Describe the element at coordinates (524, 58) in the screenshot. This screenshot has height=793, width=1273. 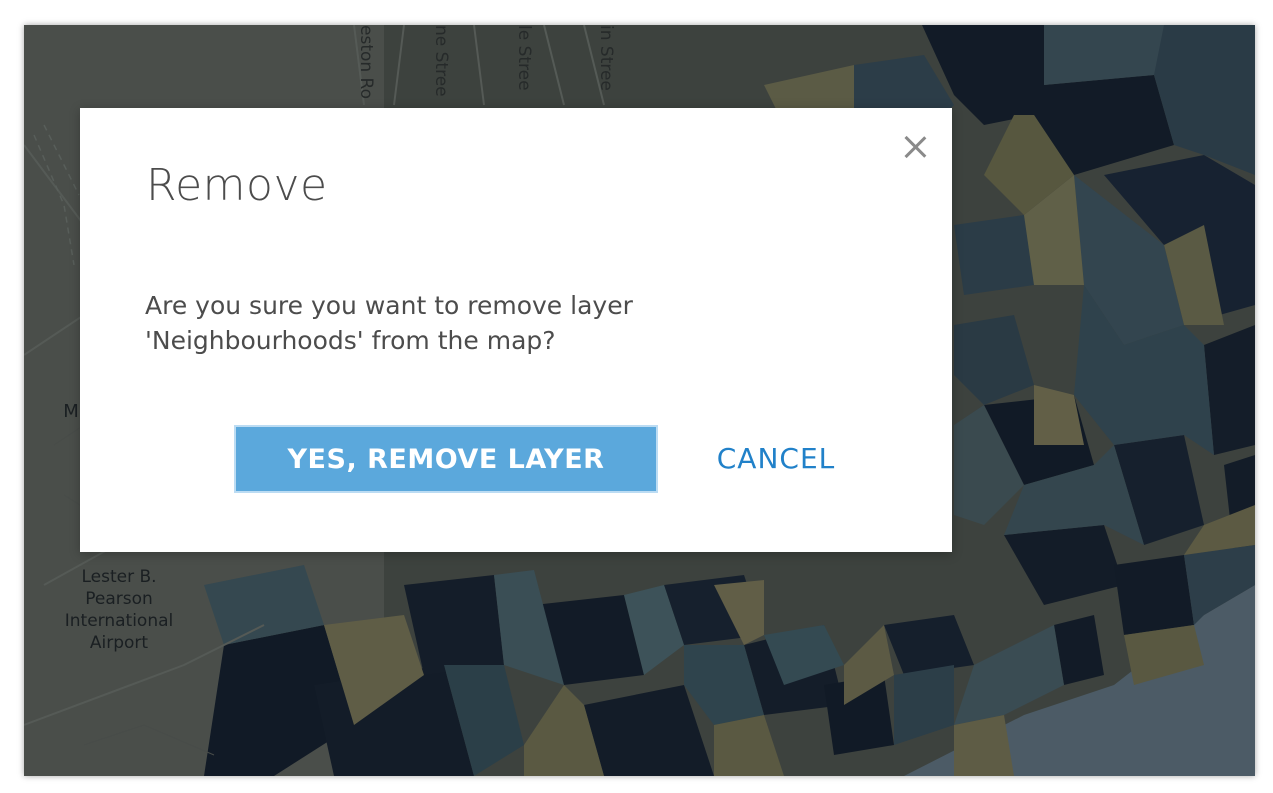
I see `street-label: le Stree` at that location.